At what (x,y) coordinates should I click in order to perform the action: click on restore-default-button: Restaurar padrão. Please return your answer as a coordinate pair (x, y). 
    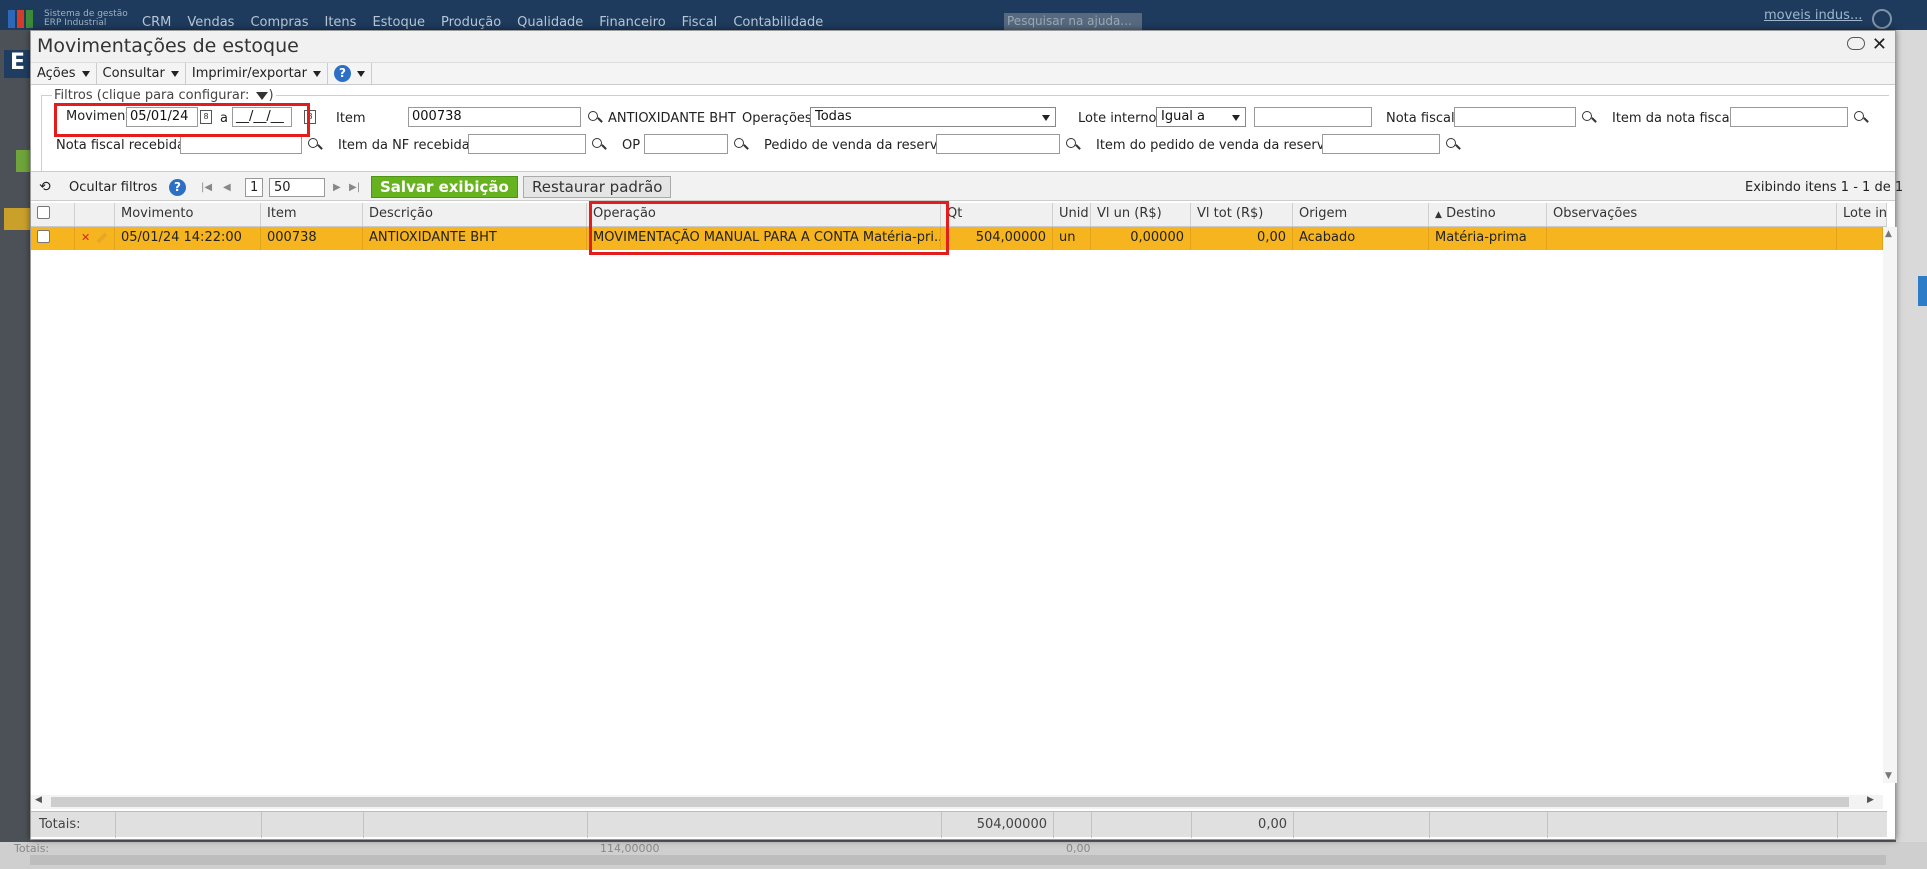
    Looking at the image, I should click on (597, 187).